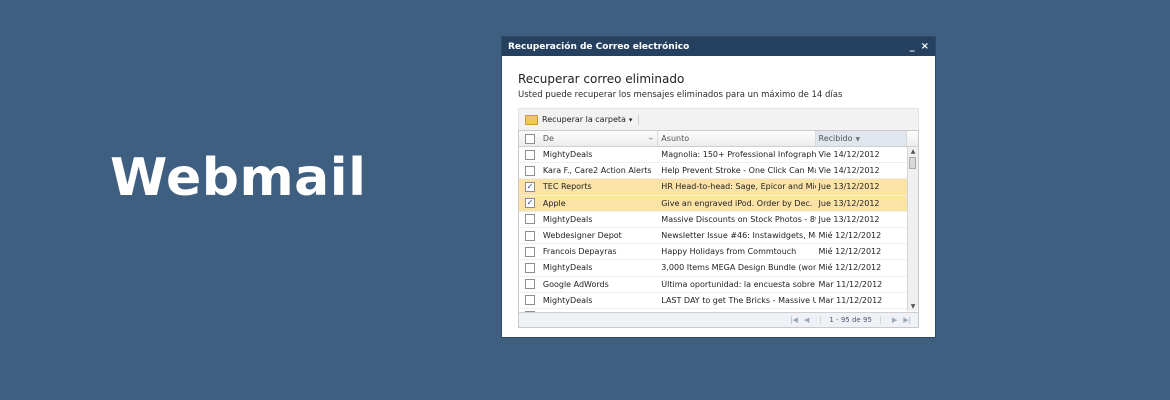 The image size is (1170, 400). I want to click on column-header-from: De ⌁, so click(600, 138).